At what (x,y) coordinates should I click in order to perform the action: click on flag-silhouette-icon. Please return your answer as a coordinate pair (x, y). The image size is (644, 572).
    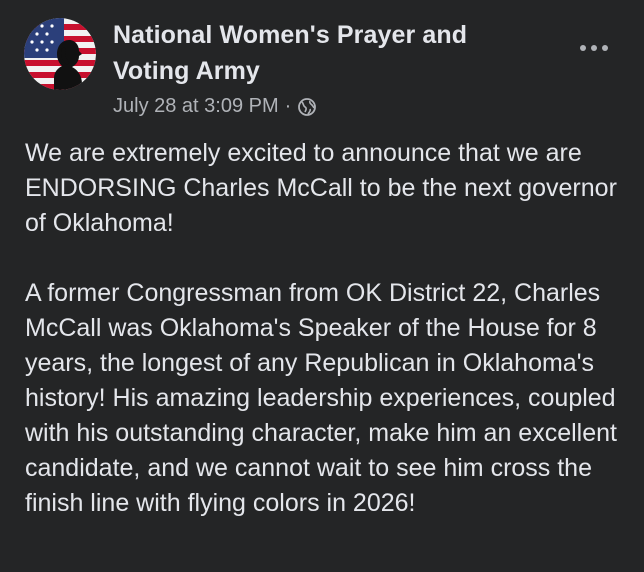
    Looking at the image, I should click on (60, 54).